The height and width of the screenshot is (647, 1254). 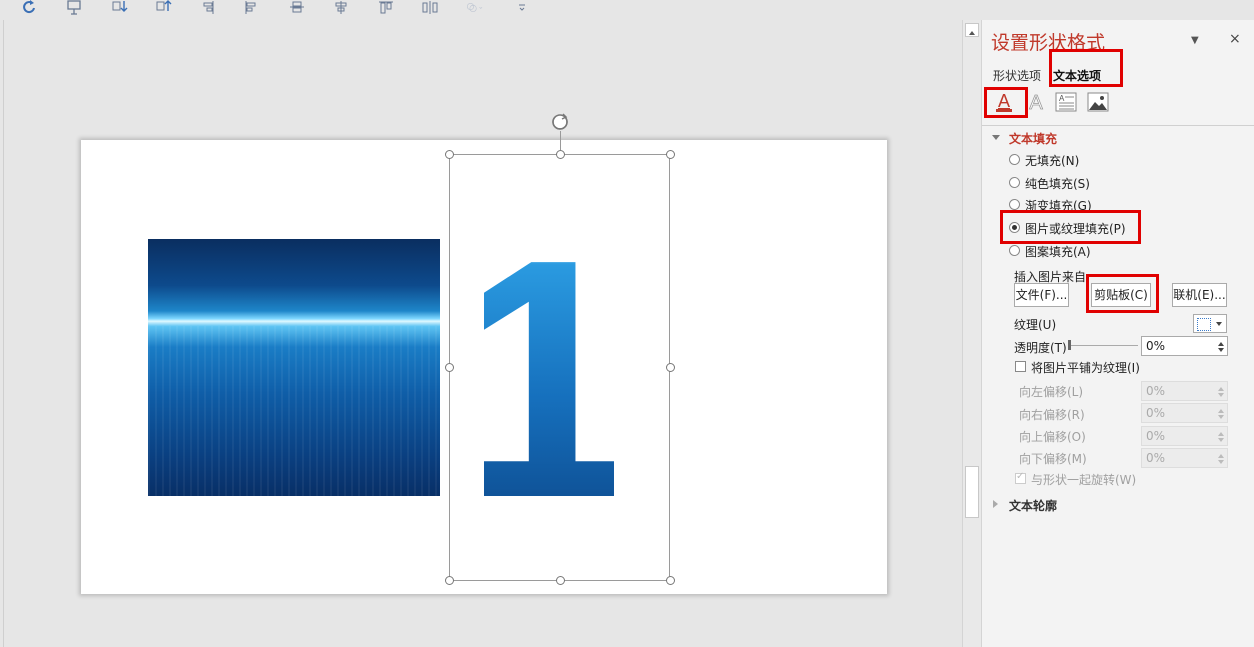 I want to click on align-top-icon, so click(x=386, y=7).